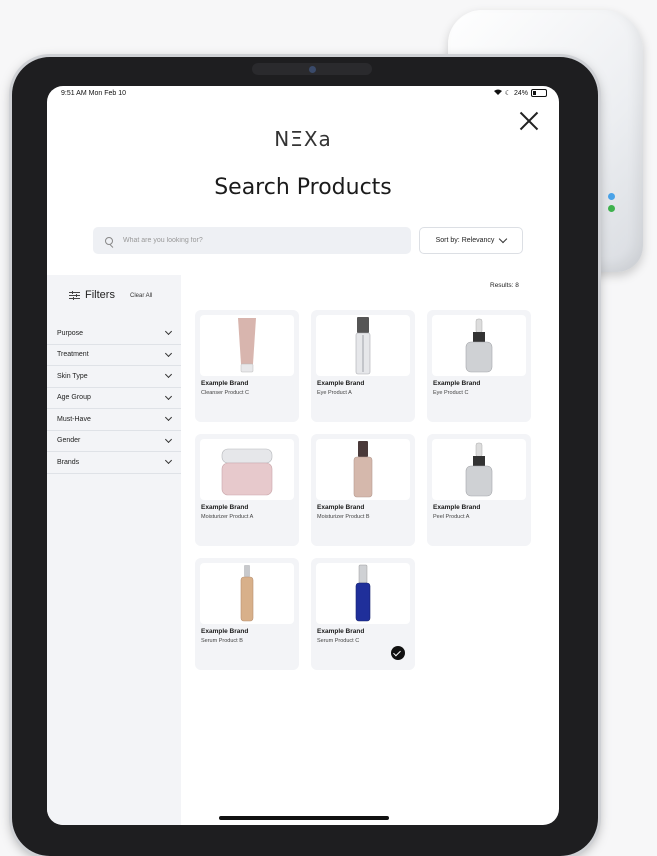 This screenshot has width=657, height=856. I want to click on page-title: Search Products, so click(303, 187).